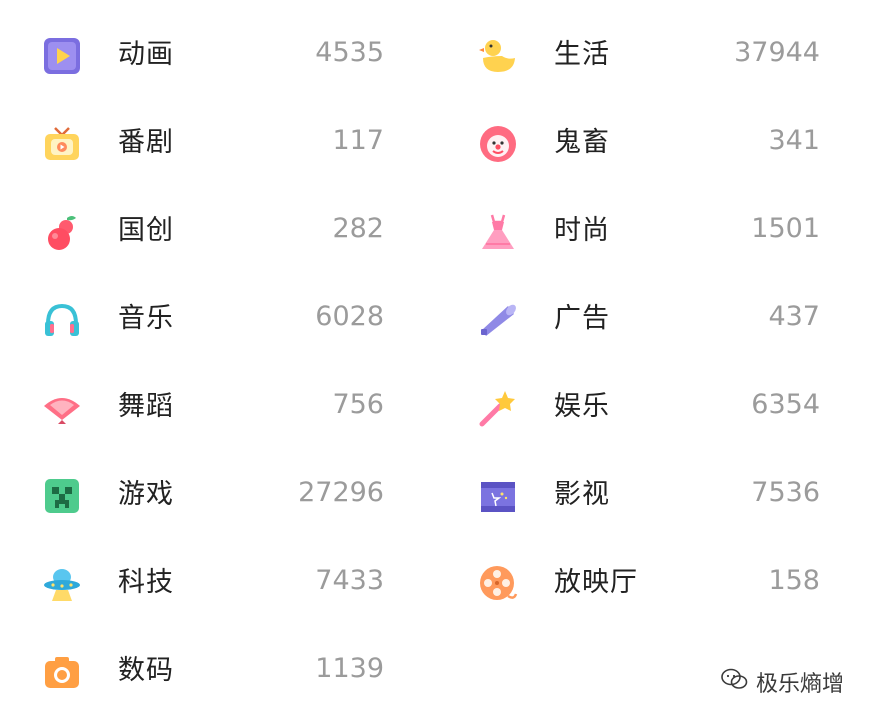 This screenshot has width=872, height=722. Describe the element at coordinates (146, 230) in the screenshot. I see `category-label: 国创` at that location.